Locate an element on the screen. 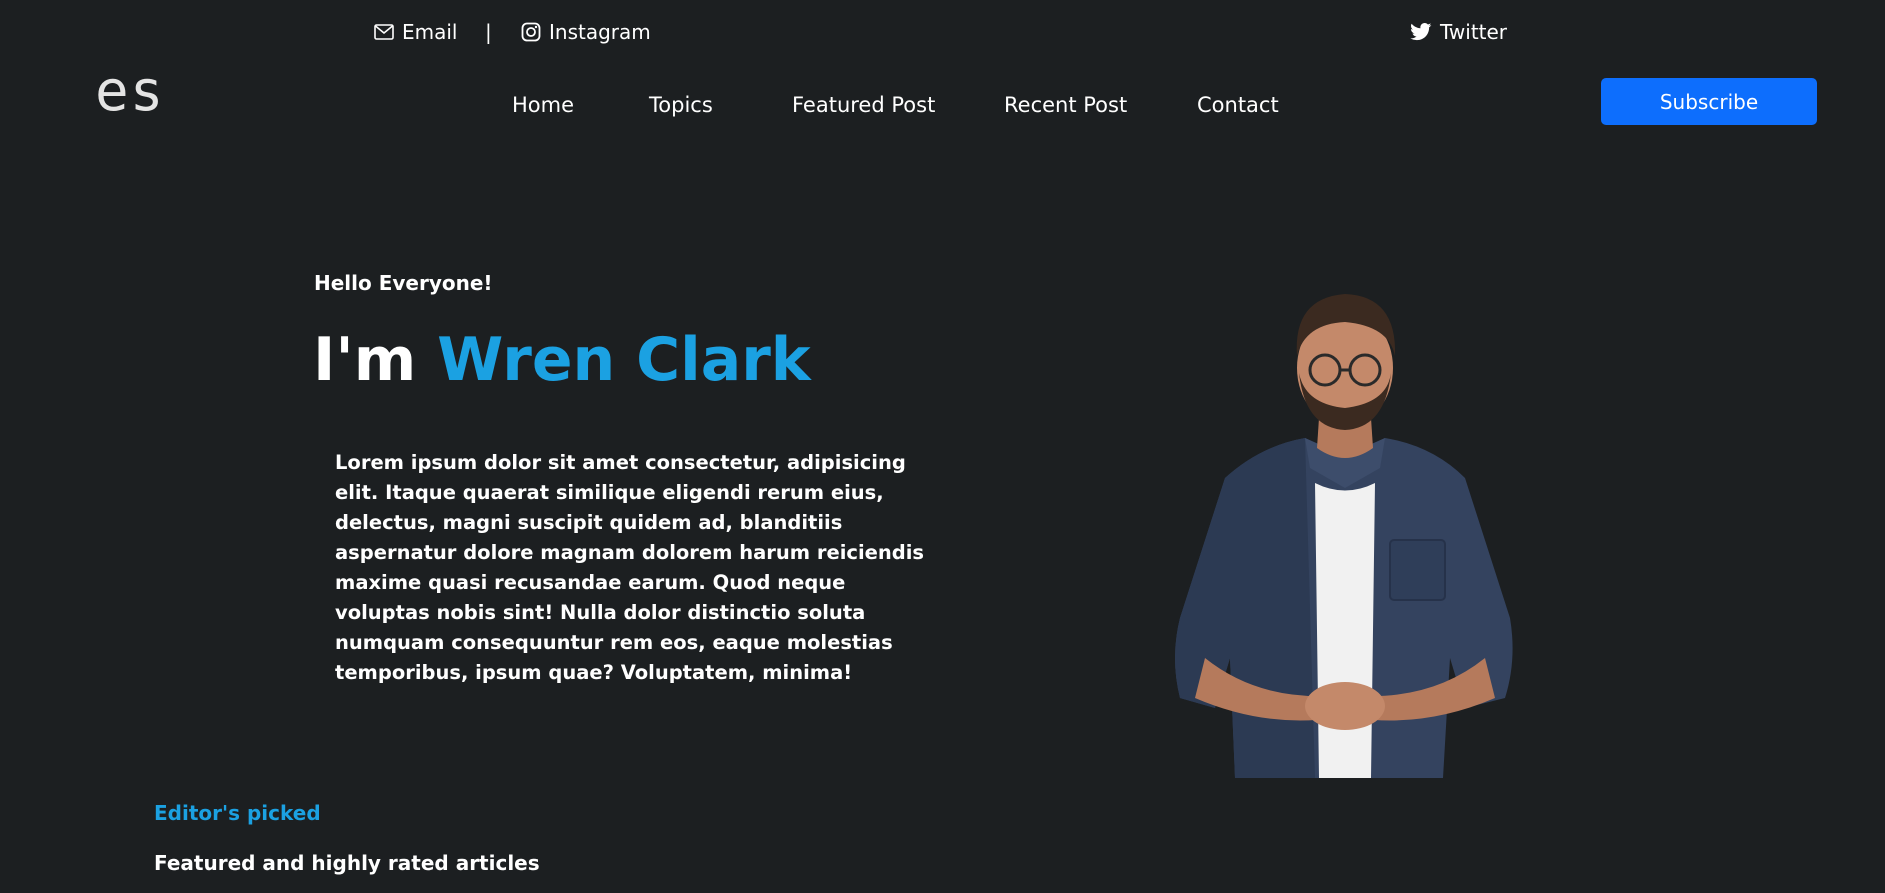 The height and width of the screenshot is (893, 1885). nav-item-home: Home is located at coordinates (543, 105).